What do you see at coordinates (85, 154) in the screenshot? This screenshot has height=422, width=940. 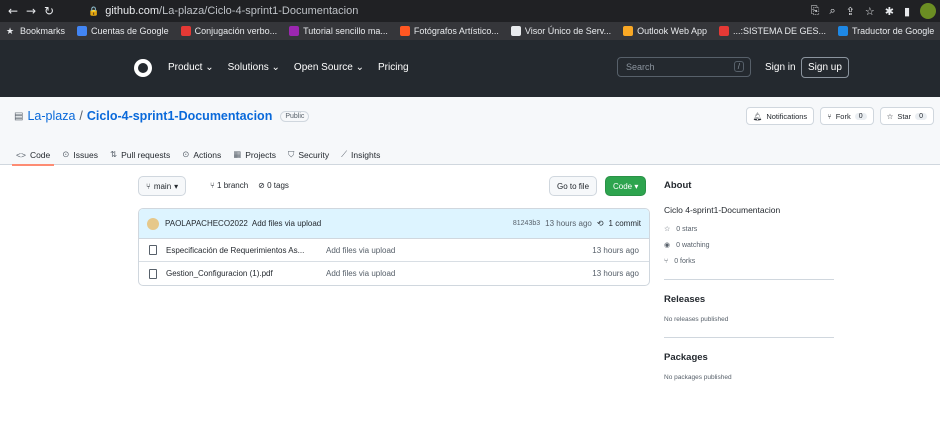 I see `tab-label: Issues` at bounding box center [85, 154].